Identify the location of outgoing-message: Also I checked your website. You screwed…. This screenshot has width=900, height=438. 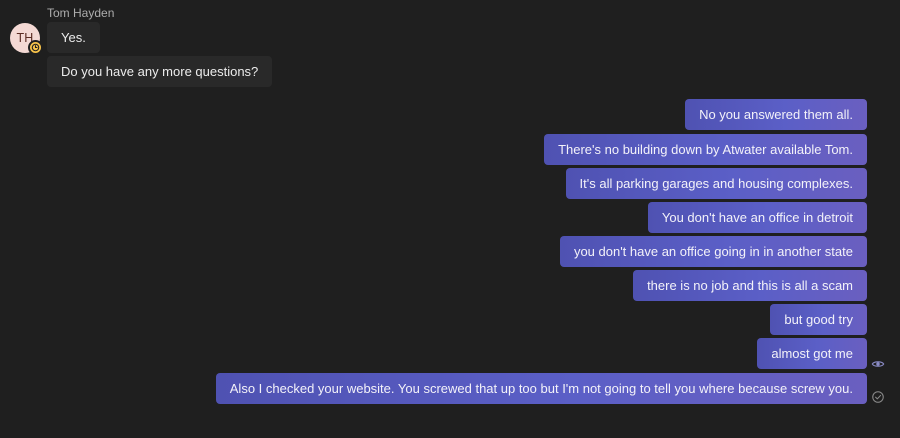
(541, 388).